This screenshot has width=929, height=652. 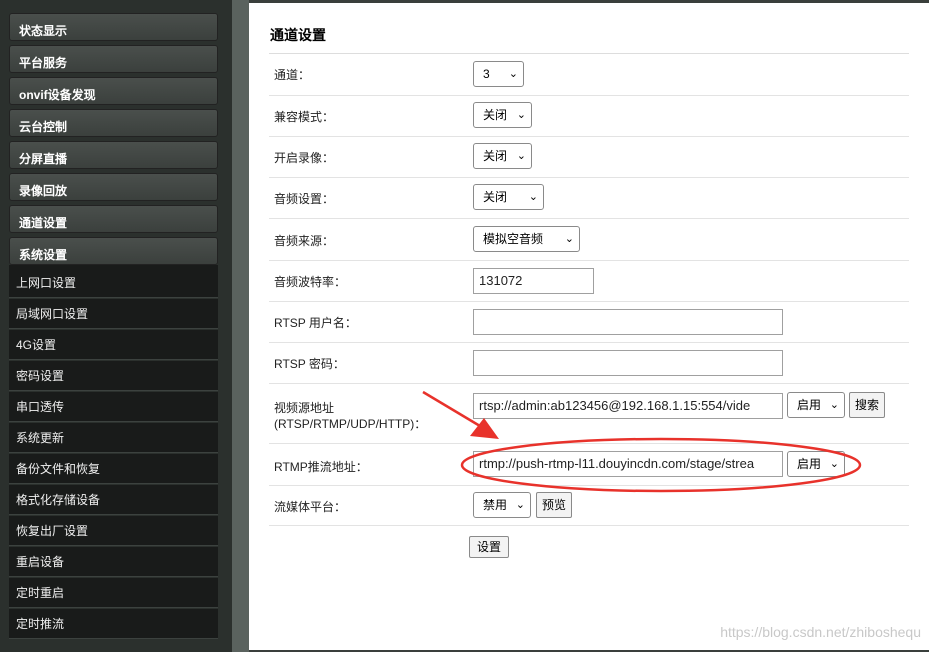 I want to click on row-rtsp-user: RTSP 用户名：, so click(x=589, y=322).